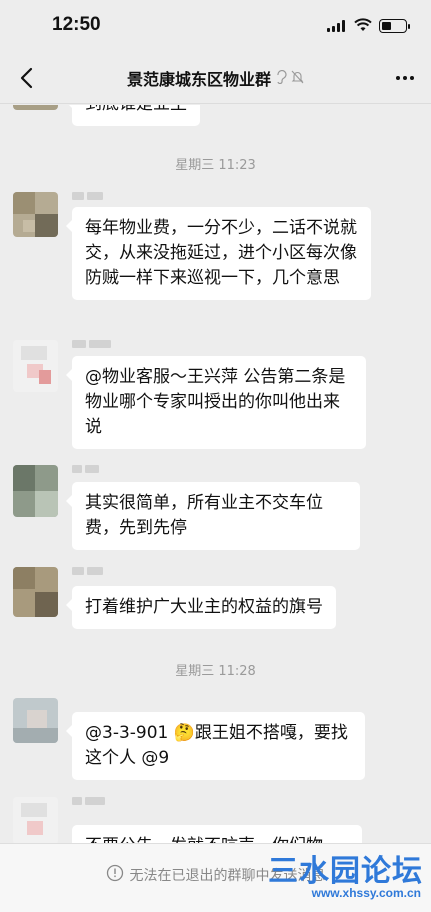  I want to click on message-row: @物业客服～王兴萍 公告第二条是物业哪个专家叫授出的你叫他出来说, so click(215, 395).